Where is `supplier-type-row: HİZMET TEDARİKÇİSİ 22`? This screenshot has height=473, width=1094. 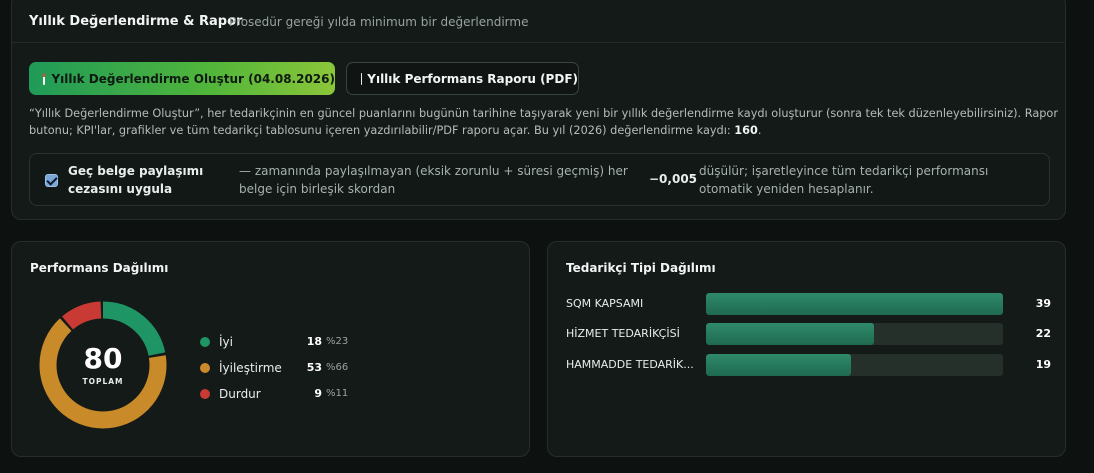 supplier-type-row: HİZMET TEDARİKÇİSİ 22 is located at coordinates (808, 334).